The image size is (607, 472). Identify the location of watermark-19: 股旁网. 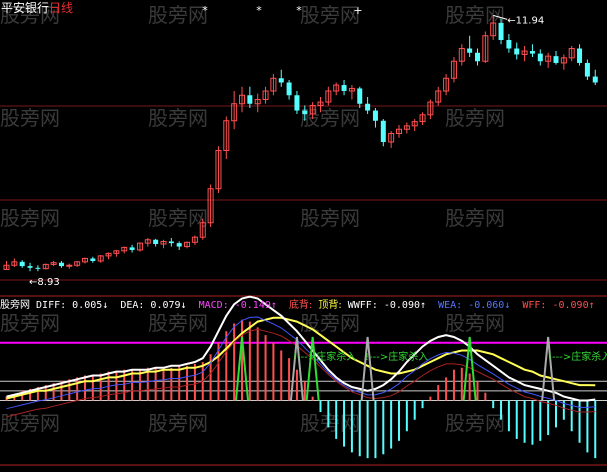
(475, 423).